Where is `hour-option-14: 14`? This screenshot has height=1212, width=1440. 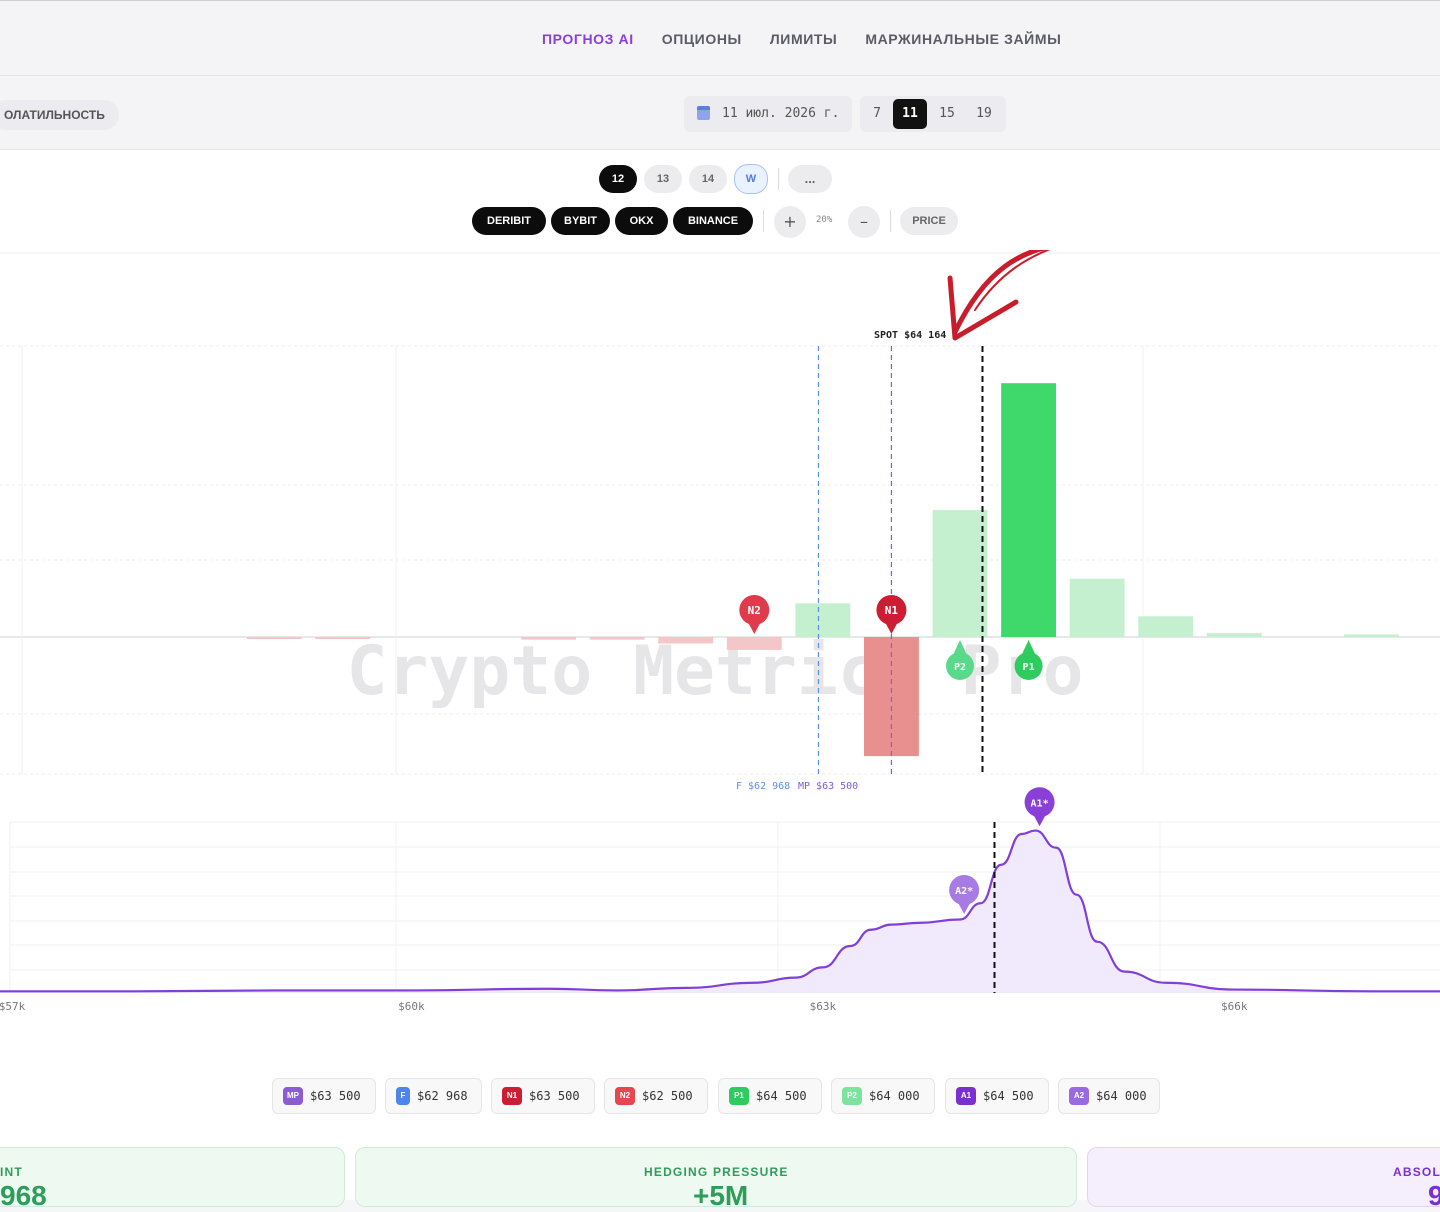 hour-option-14: 14 is located at coordinates (708, 179).